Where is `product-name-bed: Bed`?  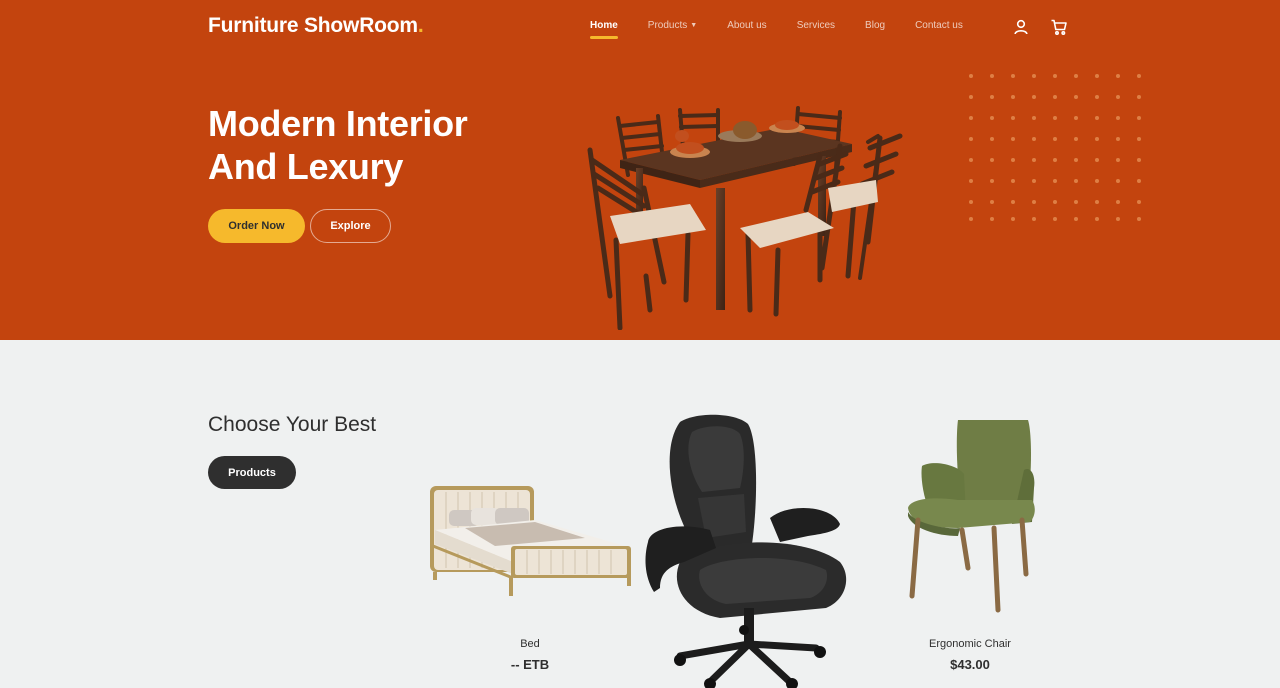
product-name-bed: Bed is located at coordinates (530, 644).